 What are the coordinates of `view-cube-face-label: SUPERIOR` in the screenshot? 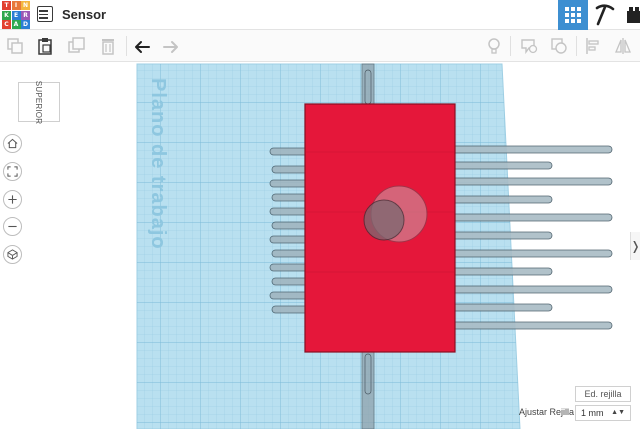 It's located at (39, 102).